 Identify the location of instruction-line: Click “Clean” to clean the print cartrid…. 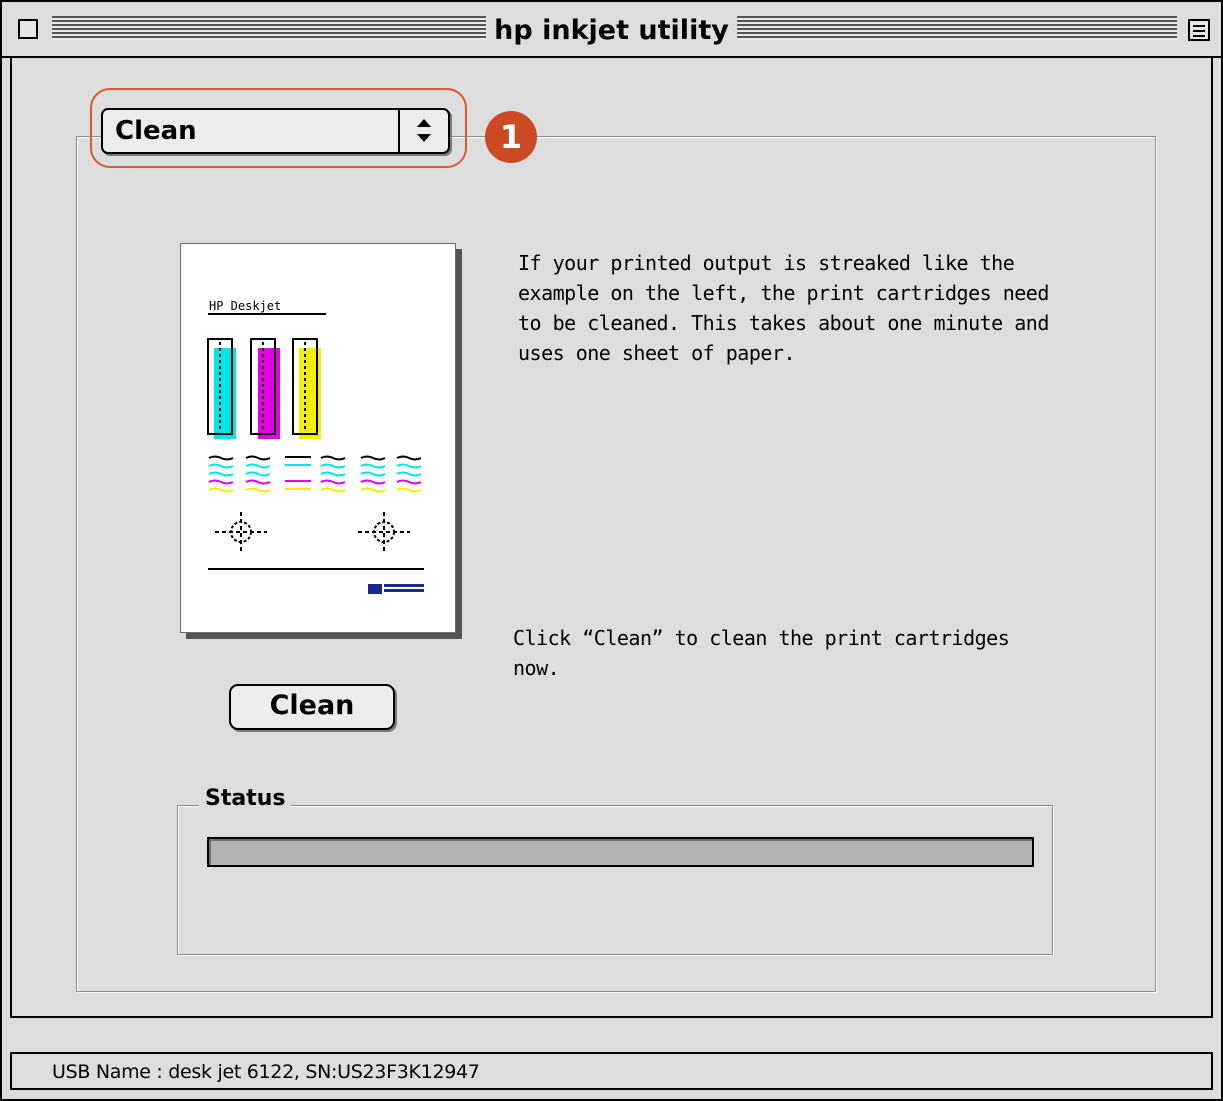
(761, 638).